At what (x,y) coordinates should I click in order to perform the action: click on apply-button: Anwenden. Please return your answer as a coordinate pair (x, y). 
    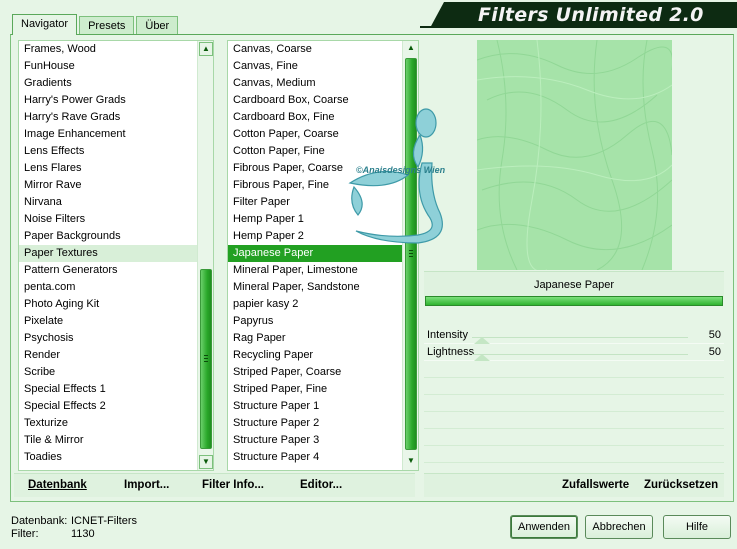
    Looking at the image, I should click on (544, 527).